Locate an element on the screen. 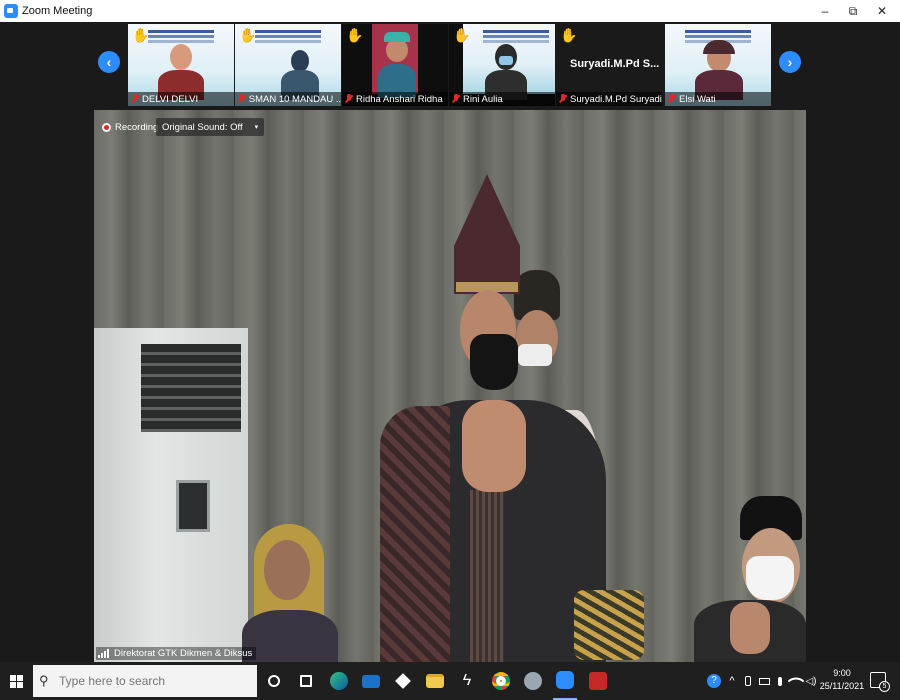 This screenshot has height=700, width=900. speaker-name-label: Direktorat GTK Dikmen & Diksus is located at coordinates (176, 653).